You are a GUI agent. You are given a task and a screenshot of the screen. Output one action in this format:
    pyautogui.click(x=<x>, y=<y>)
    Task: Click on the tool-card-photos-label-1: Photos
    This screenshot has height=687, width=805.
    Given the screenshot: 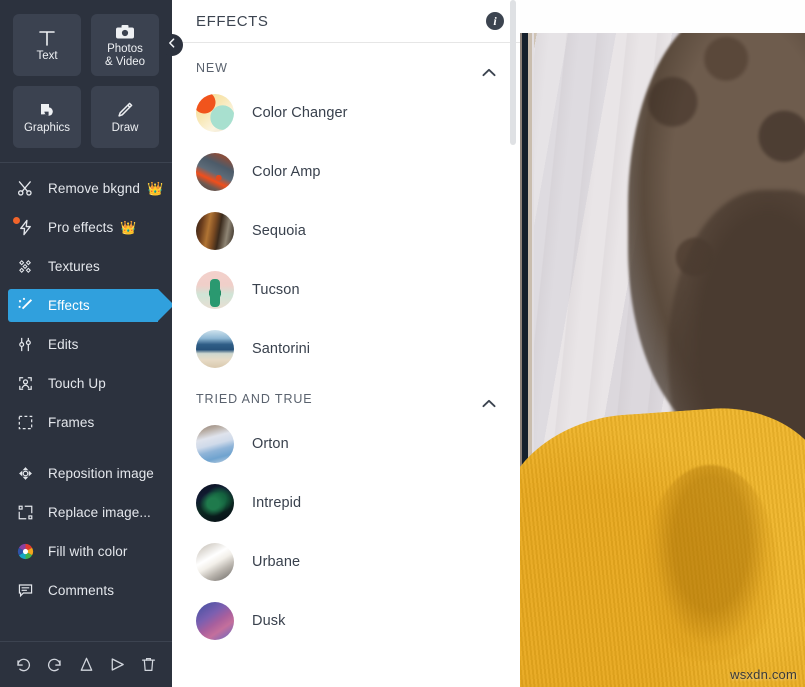 What is the action you would take?
    pyautogui.click(x=125, y=49)
    